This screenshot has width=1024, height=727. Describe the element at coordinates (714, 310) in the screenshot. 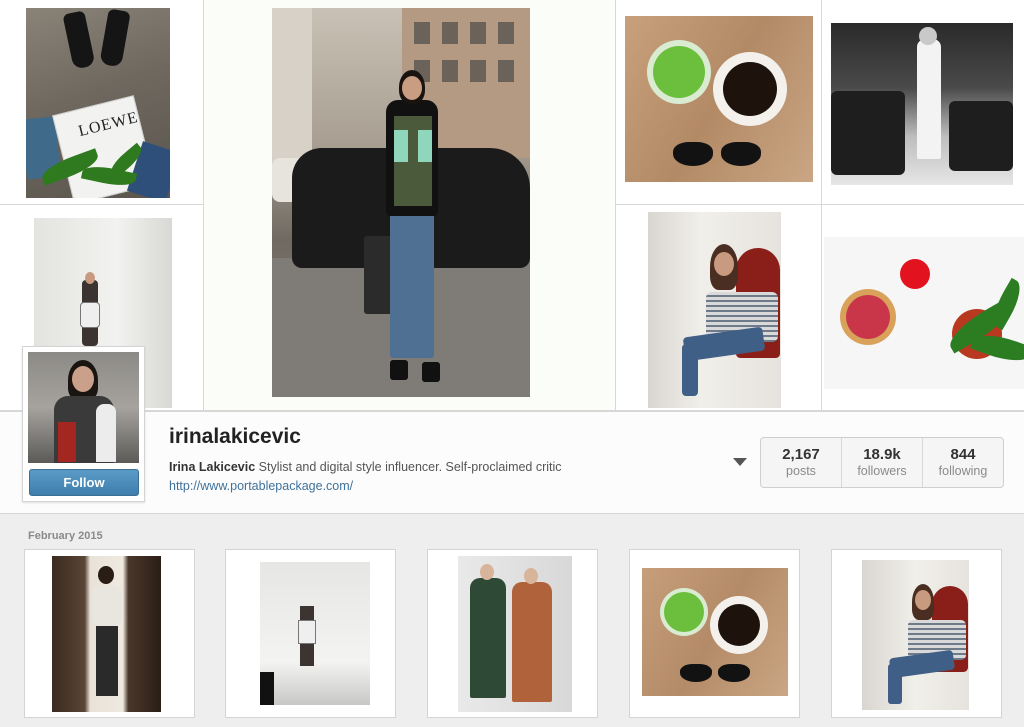

I see `collage-photo-woman-chair` at that location.